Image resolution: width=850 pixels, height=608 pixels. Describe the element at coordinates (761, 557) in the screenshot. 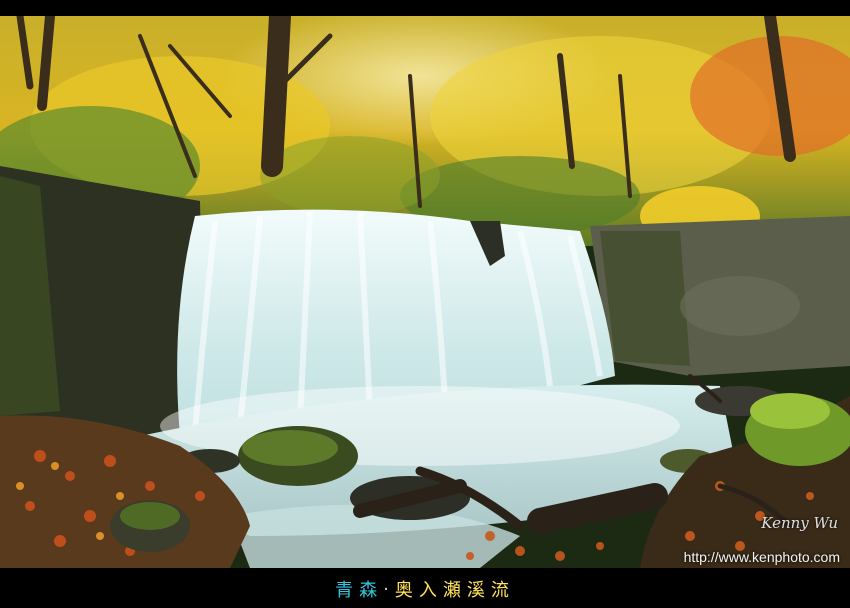

I see `watermark-url: http://www.kenphoto.com` at that location.